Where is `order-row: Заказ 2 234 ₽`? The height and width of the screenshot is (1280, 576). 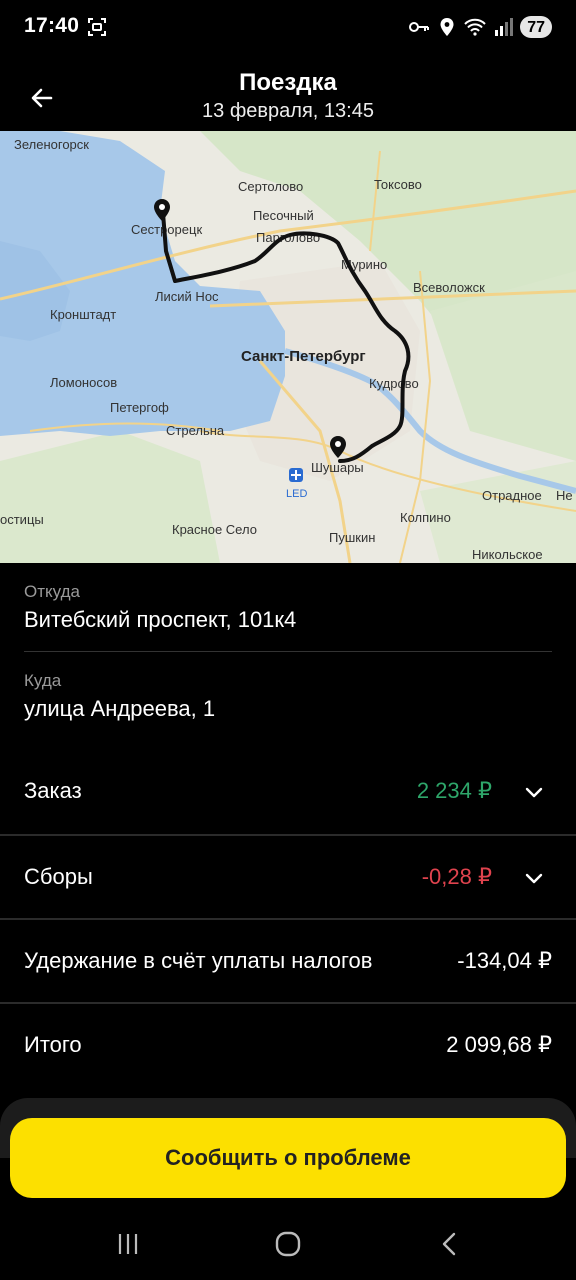
order-row: Заказ 2 234 ₽ is located at coordinates (288, 792).